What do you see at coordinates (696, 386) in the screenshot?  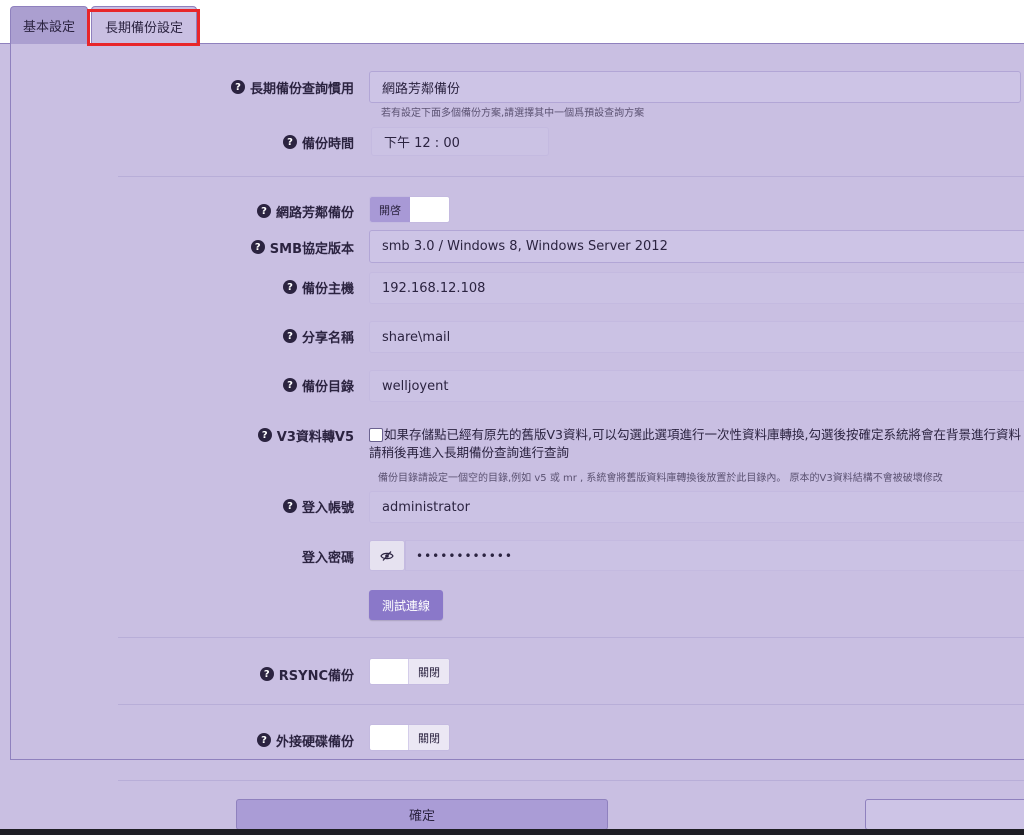 I see `backup-dir-input: welljoyent` at bounding box center [696, 386].